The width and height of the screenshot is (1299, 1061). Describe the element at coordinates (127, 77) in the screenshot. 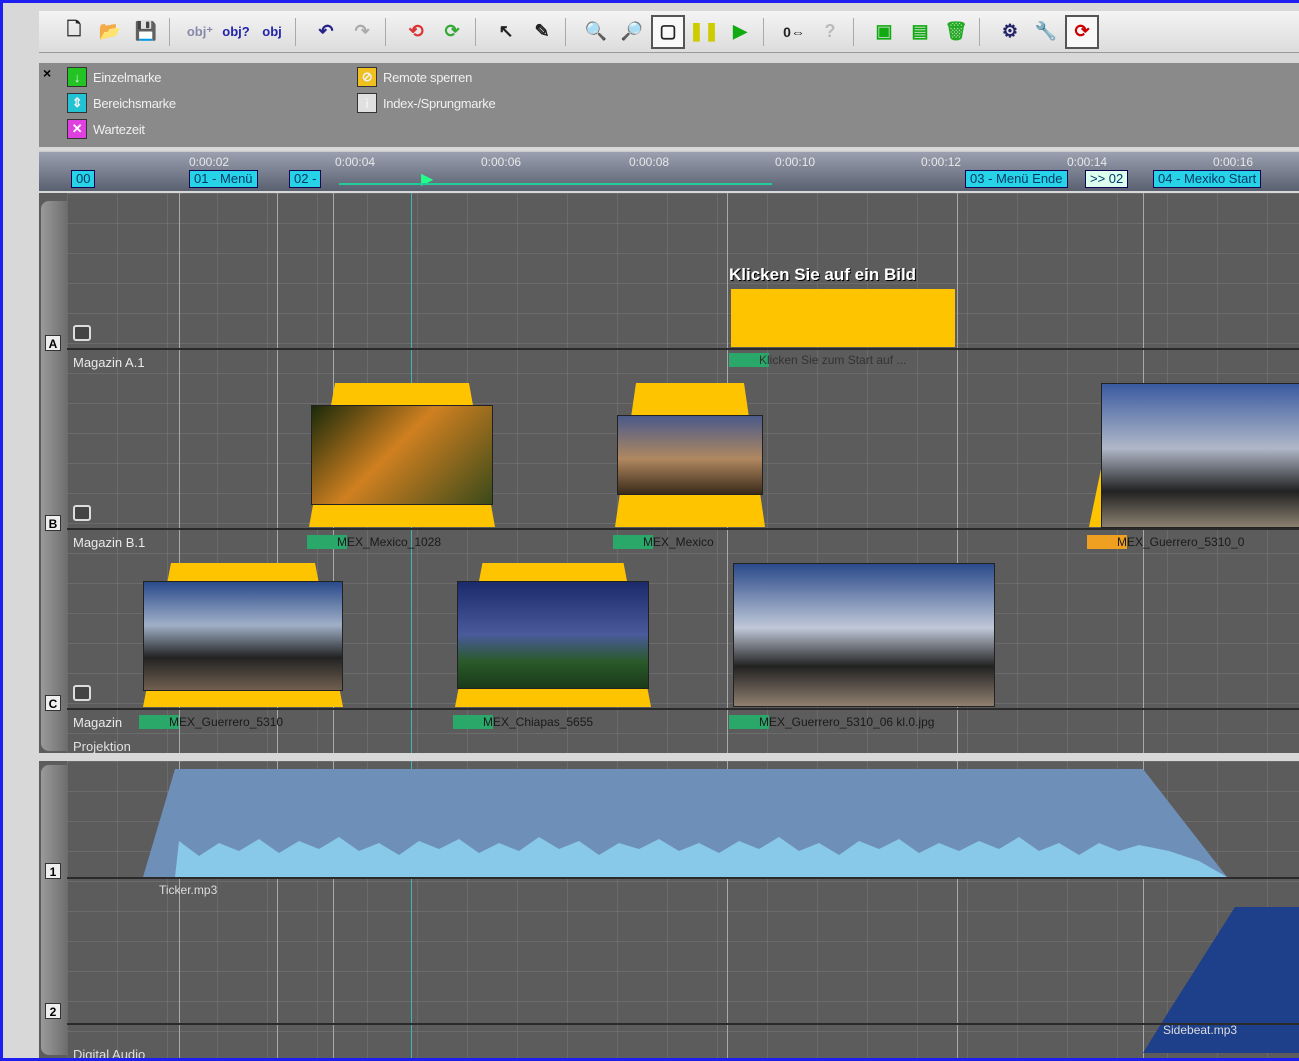

I see `marker-label: Einzelmarke` at that location.